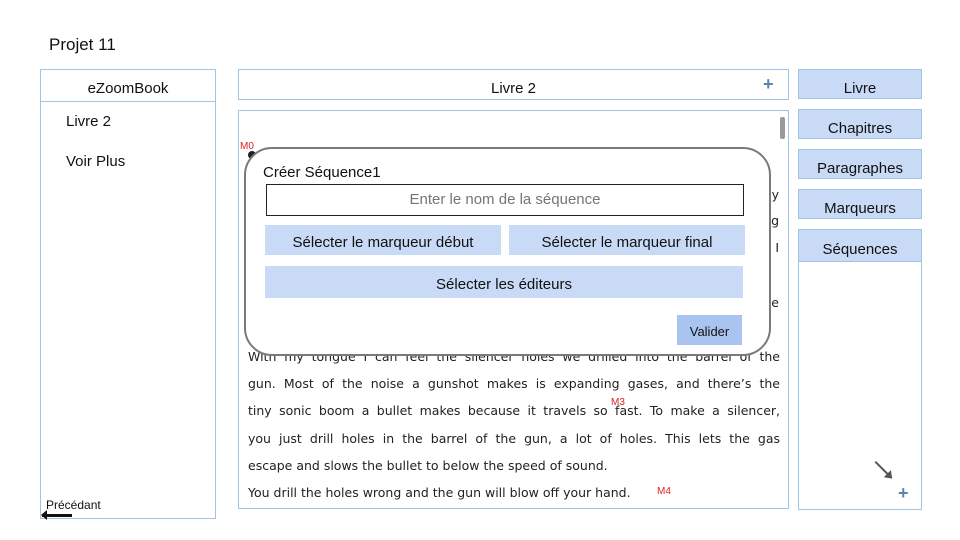 The image size is (960, 540). I want to click on sequences-title: Séquences, so click(860, 246).